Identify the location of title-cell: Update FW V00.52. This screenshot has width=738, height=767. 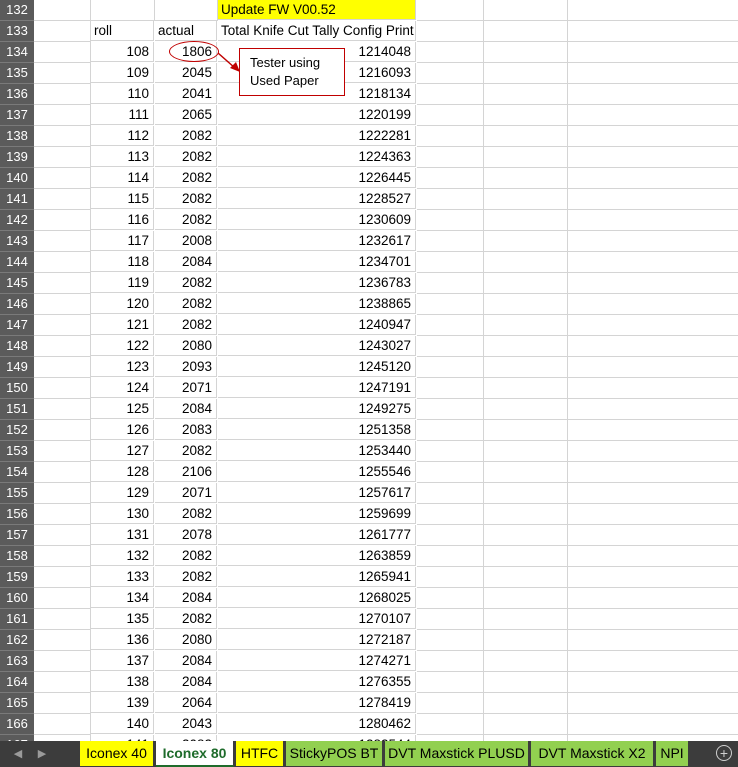
(317, 10).